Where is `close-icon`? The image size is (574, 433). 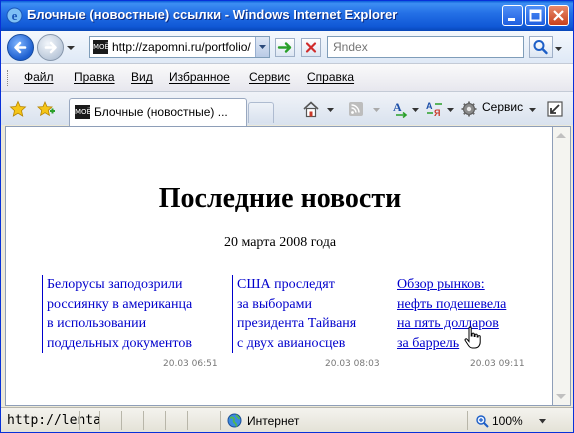
close-icon is located at coordinates (558, 15).